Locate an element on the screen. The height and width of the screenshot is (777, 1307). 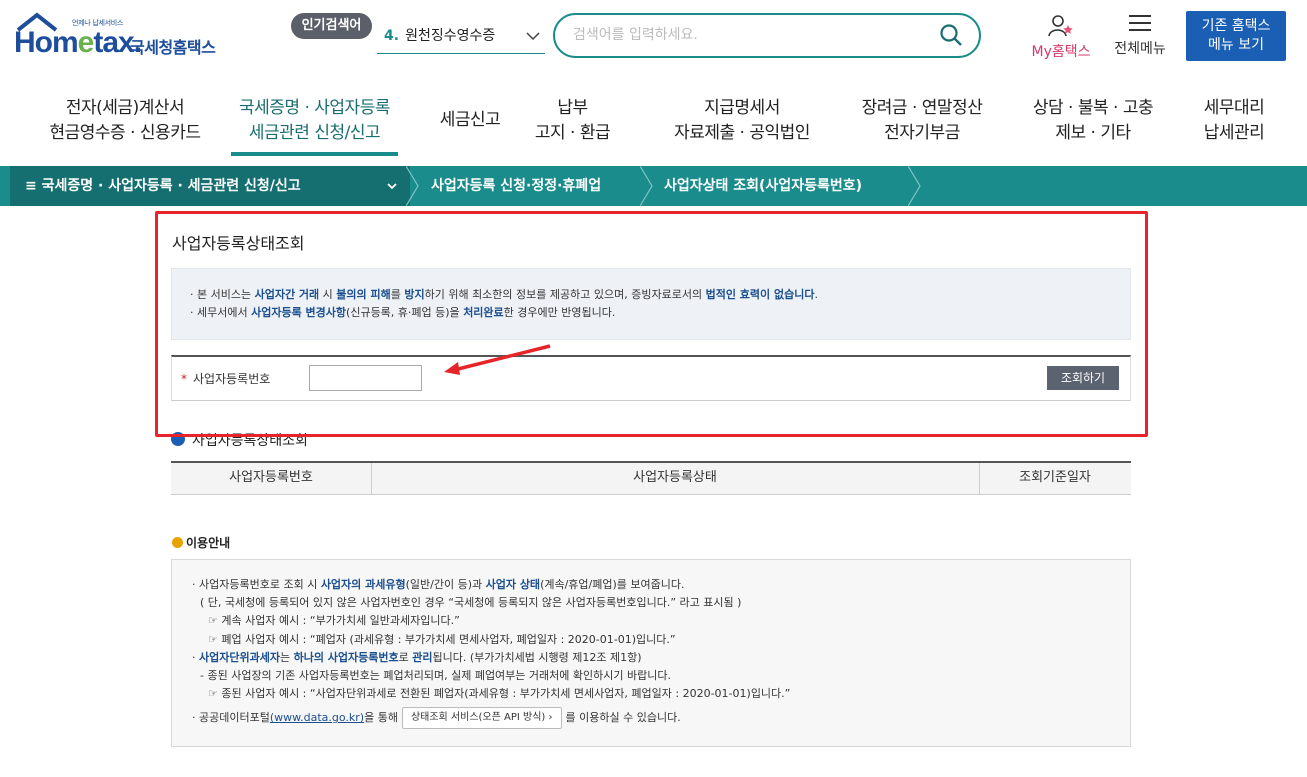
search-icon is located at coordinates (951, 35).